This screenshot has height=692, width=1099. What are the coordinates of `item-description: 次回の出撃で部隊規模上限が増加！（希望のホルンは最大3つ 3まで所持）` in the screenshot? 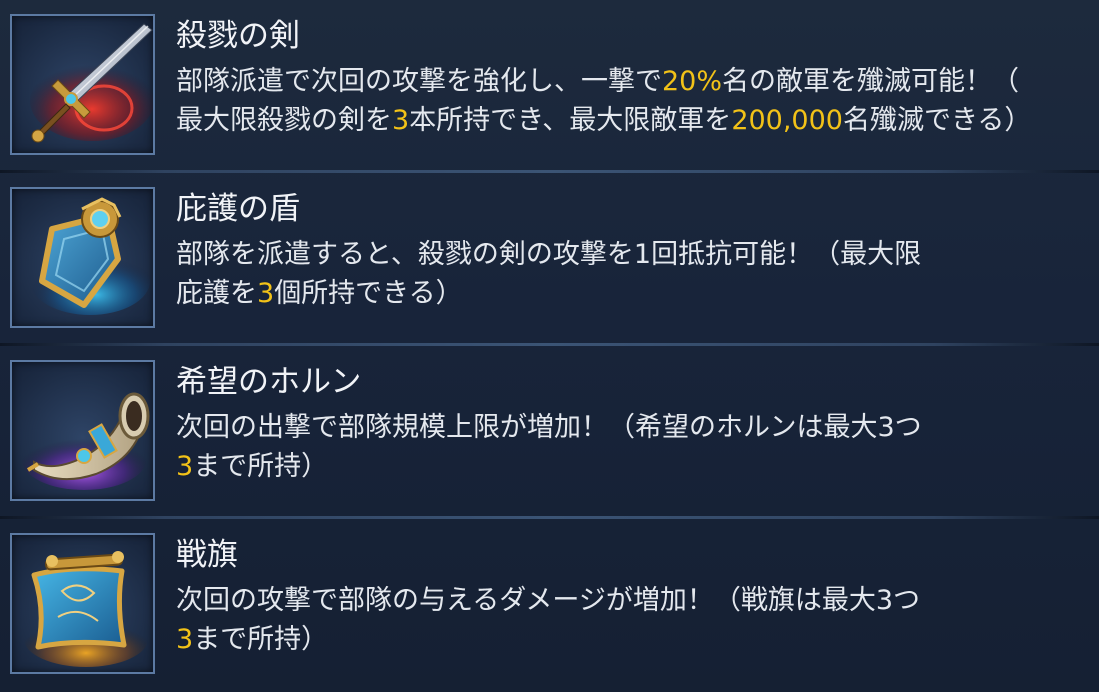 It's located at (633, 447).